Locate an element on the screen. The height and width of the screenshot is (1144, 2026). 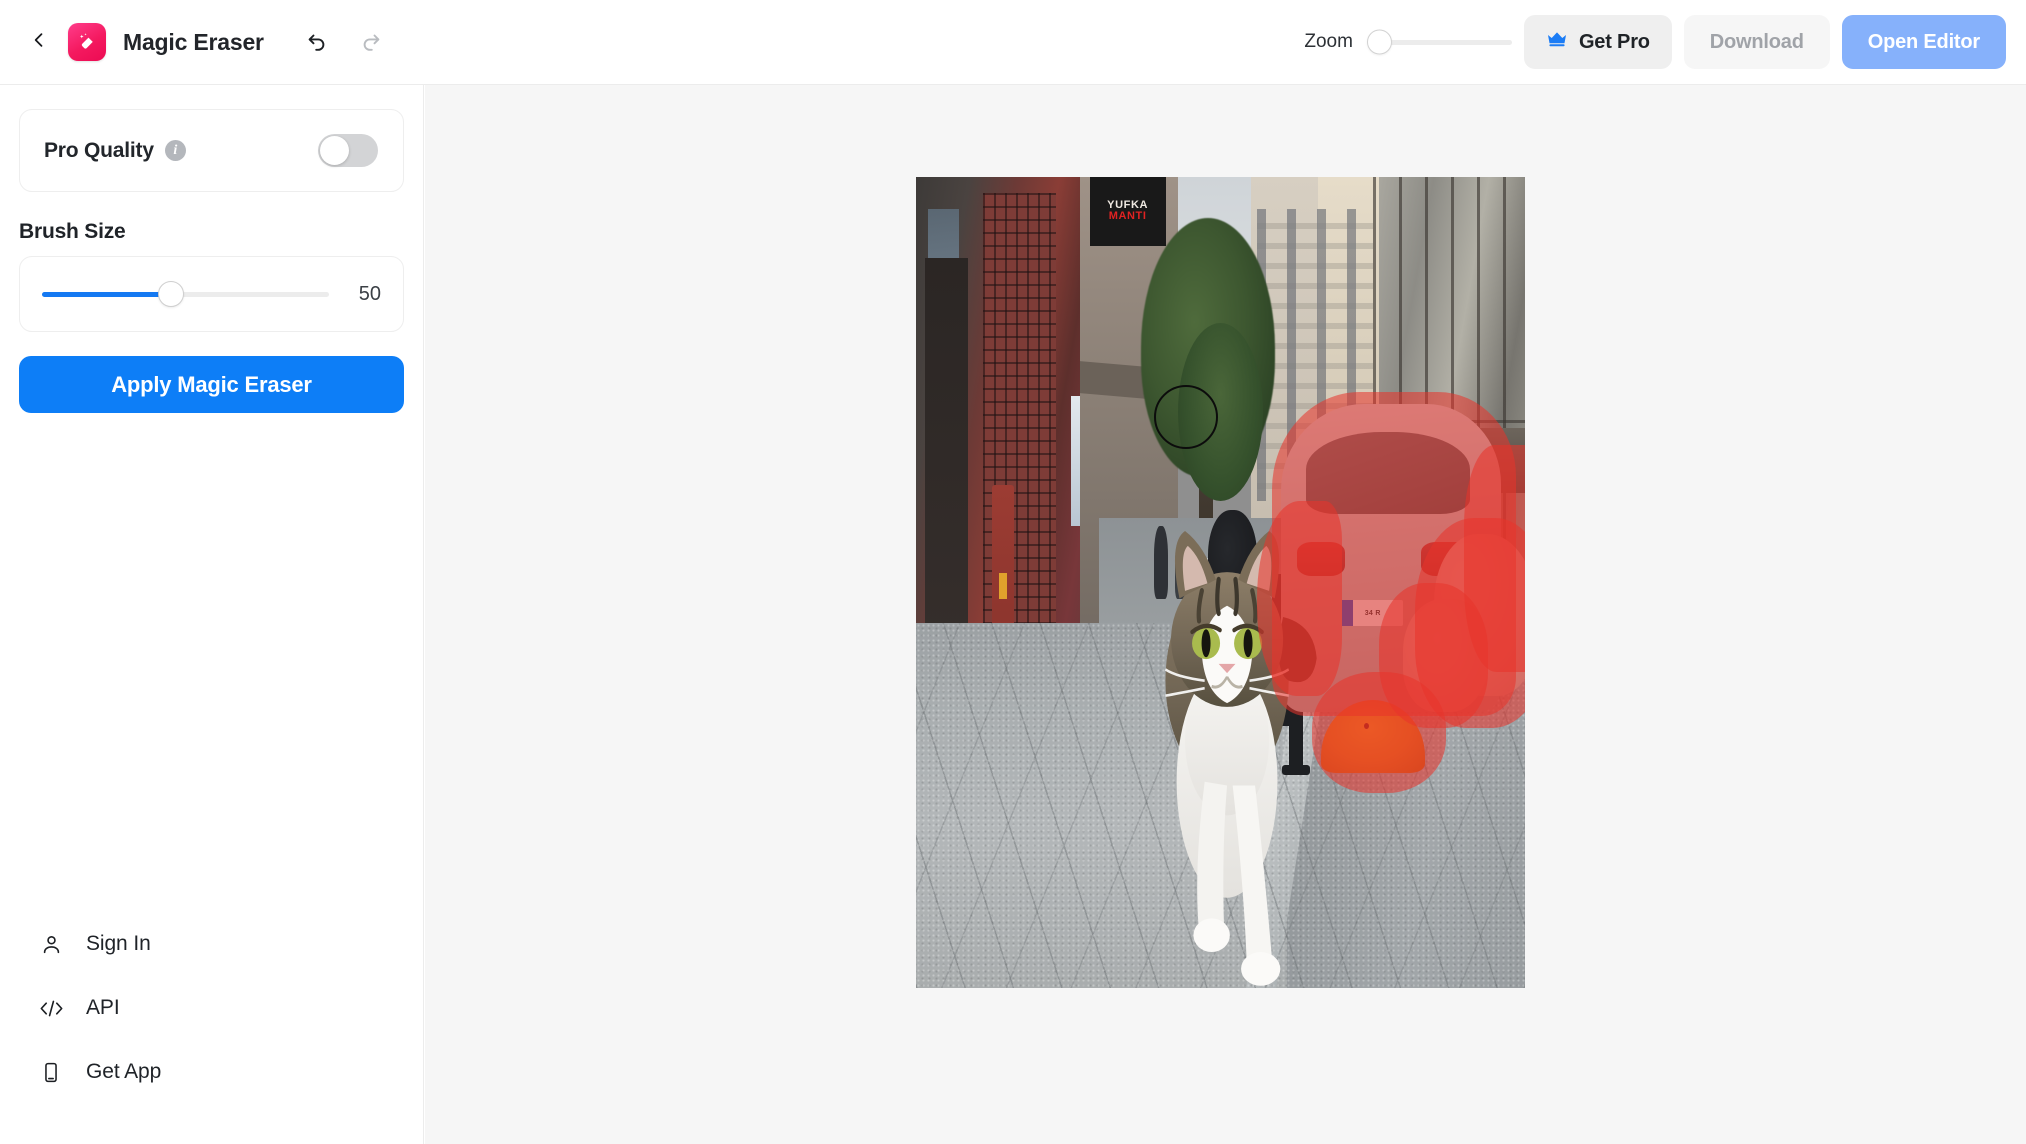
open-editor-button: Open Editor is located at coordinates (1923, 42).